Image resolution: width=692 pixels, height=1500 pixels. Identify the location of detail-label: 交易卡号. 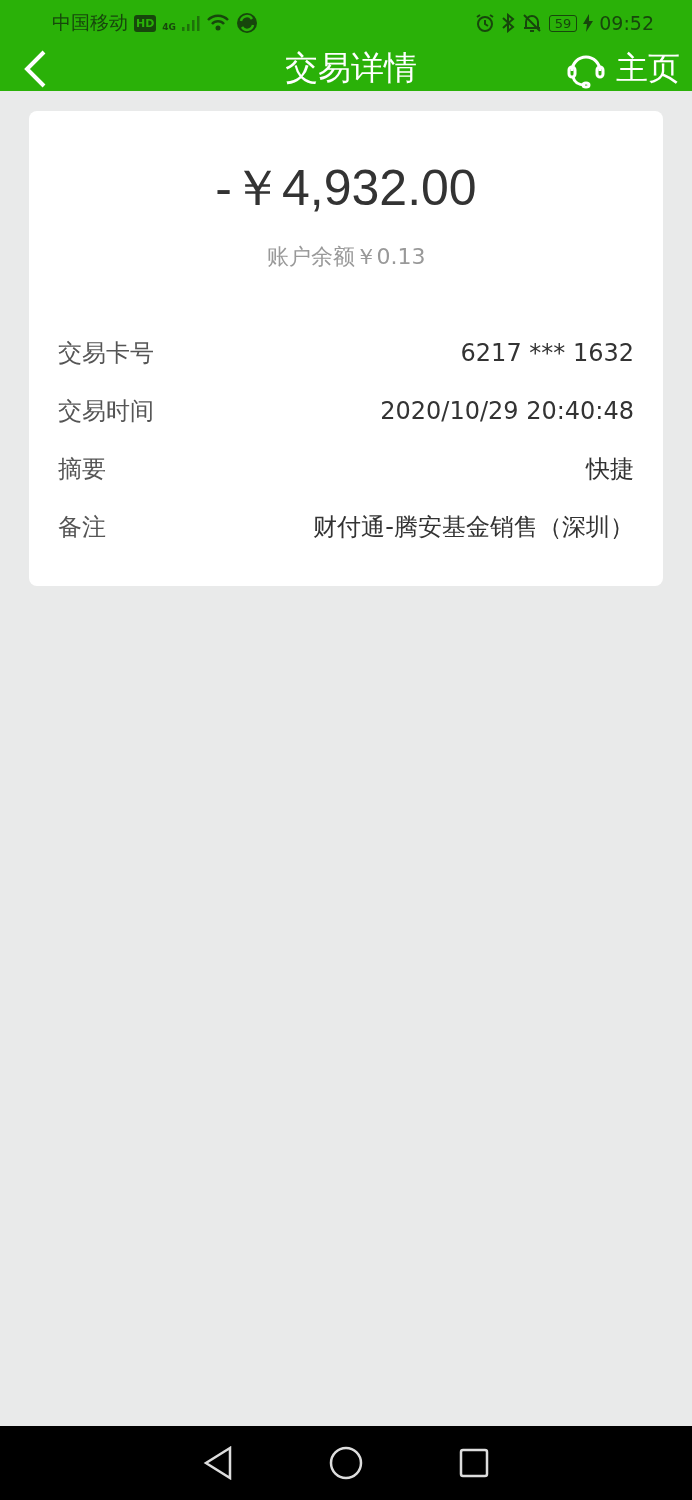
(106, 353).